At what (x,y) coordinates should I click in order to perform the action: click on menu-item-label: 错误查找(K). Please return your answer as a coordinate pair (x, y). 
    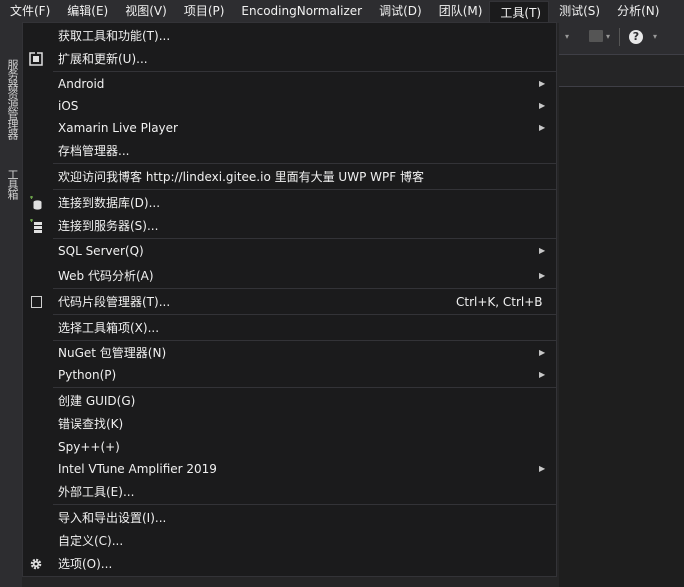
    Looking at the image, I should click on (91, 424).